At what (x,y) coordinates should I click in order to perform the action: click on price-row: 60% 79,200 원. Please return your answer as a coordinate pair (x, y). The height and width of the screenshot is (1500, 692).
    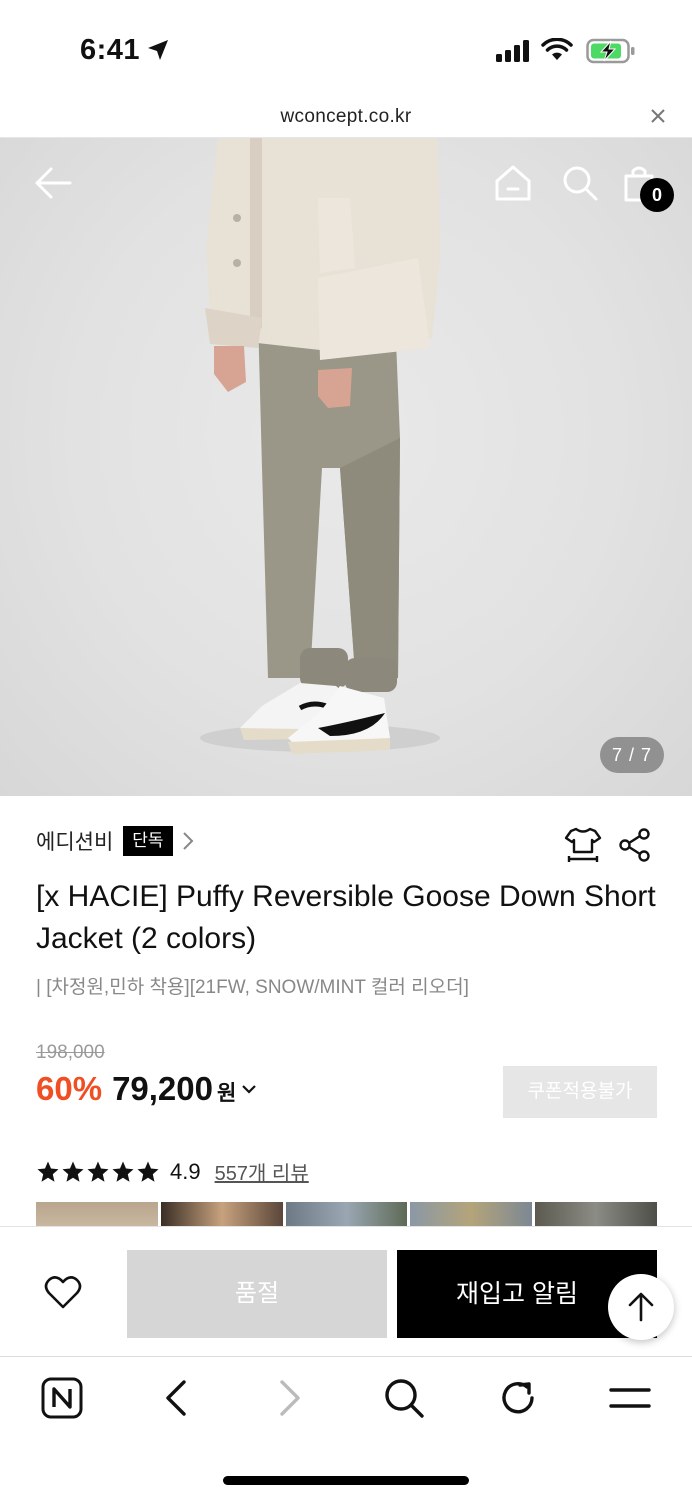
    Looking at the image, I should click on (147, 1089).